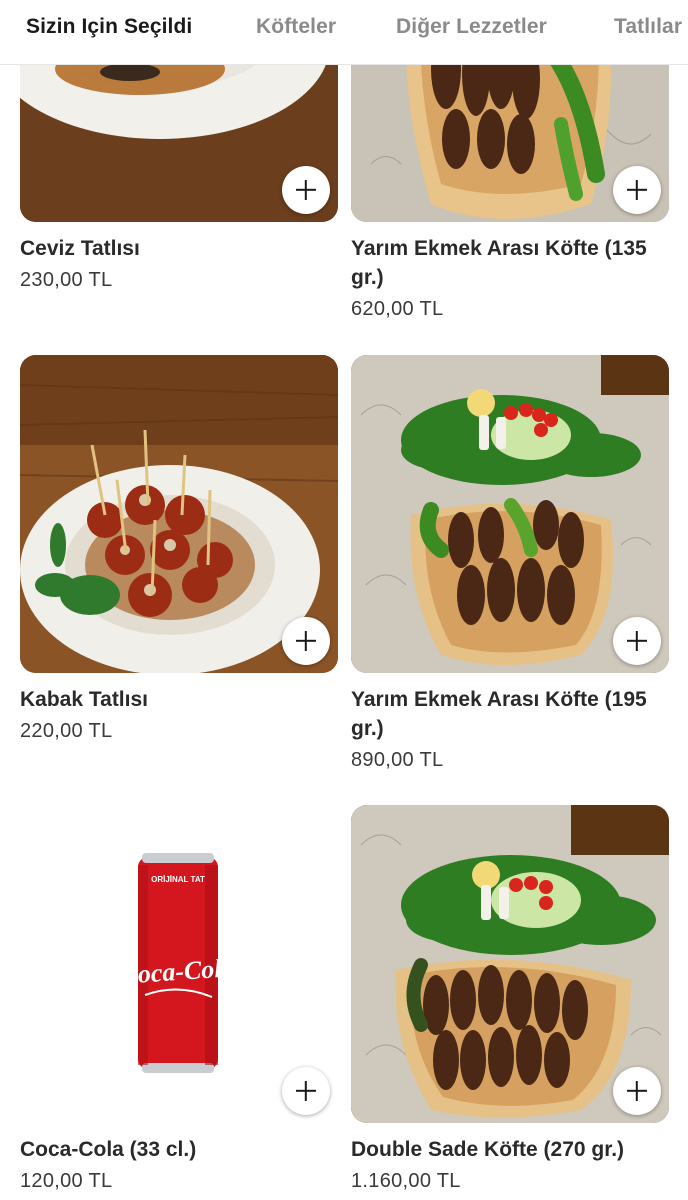 The width and height of the screenshot is (688, 1200). Describe the element at coordinates (406, 1181) in the screenshot. I see `product-price: 1.160,00 TL` at that location.